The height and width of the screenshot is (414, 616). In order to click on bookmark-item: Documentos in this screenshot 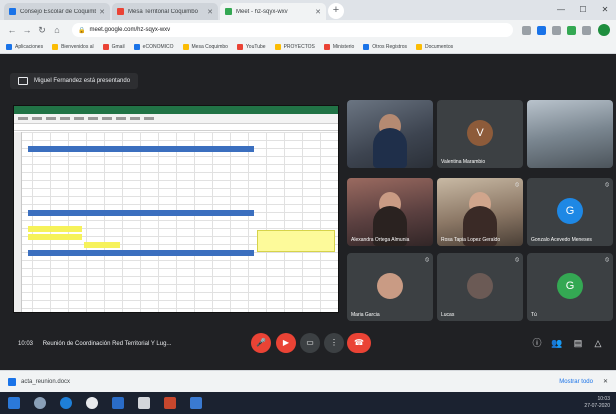, I will do `click(434, 46)`.